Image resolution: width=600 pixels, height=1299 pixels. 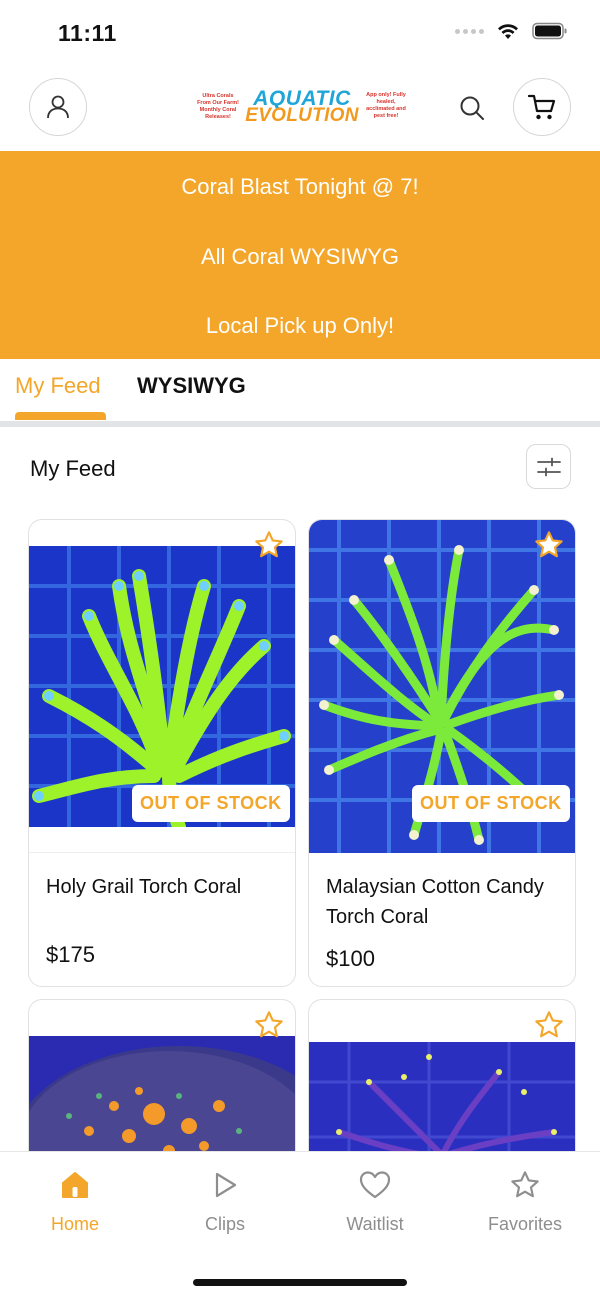 I want to click on profile-button, so click(x=58, y=107).